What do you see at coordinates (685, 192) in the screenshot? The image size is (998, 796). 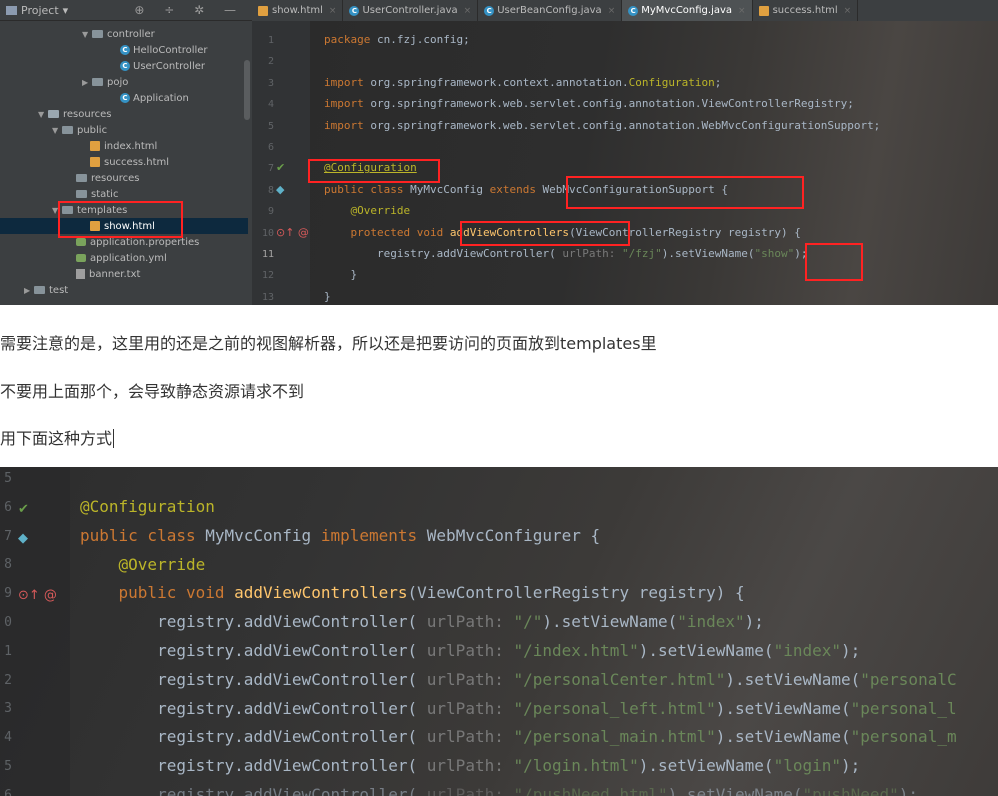 I see `highlight-superclass-box` at bounding box center [685, 192].